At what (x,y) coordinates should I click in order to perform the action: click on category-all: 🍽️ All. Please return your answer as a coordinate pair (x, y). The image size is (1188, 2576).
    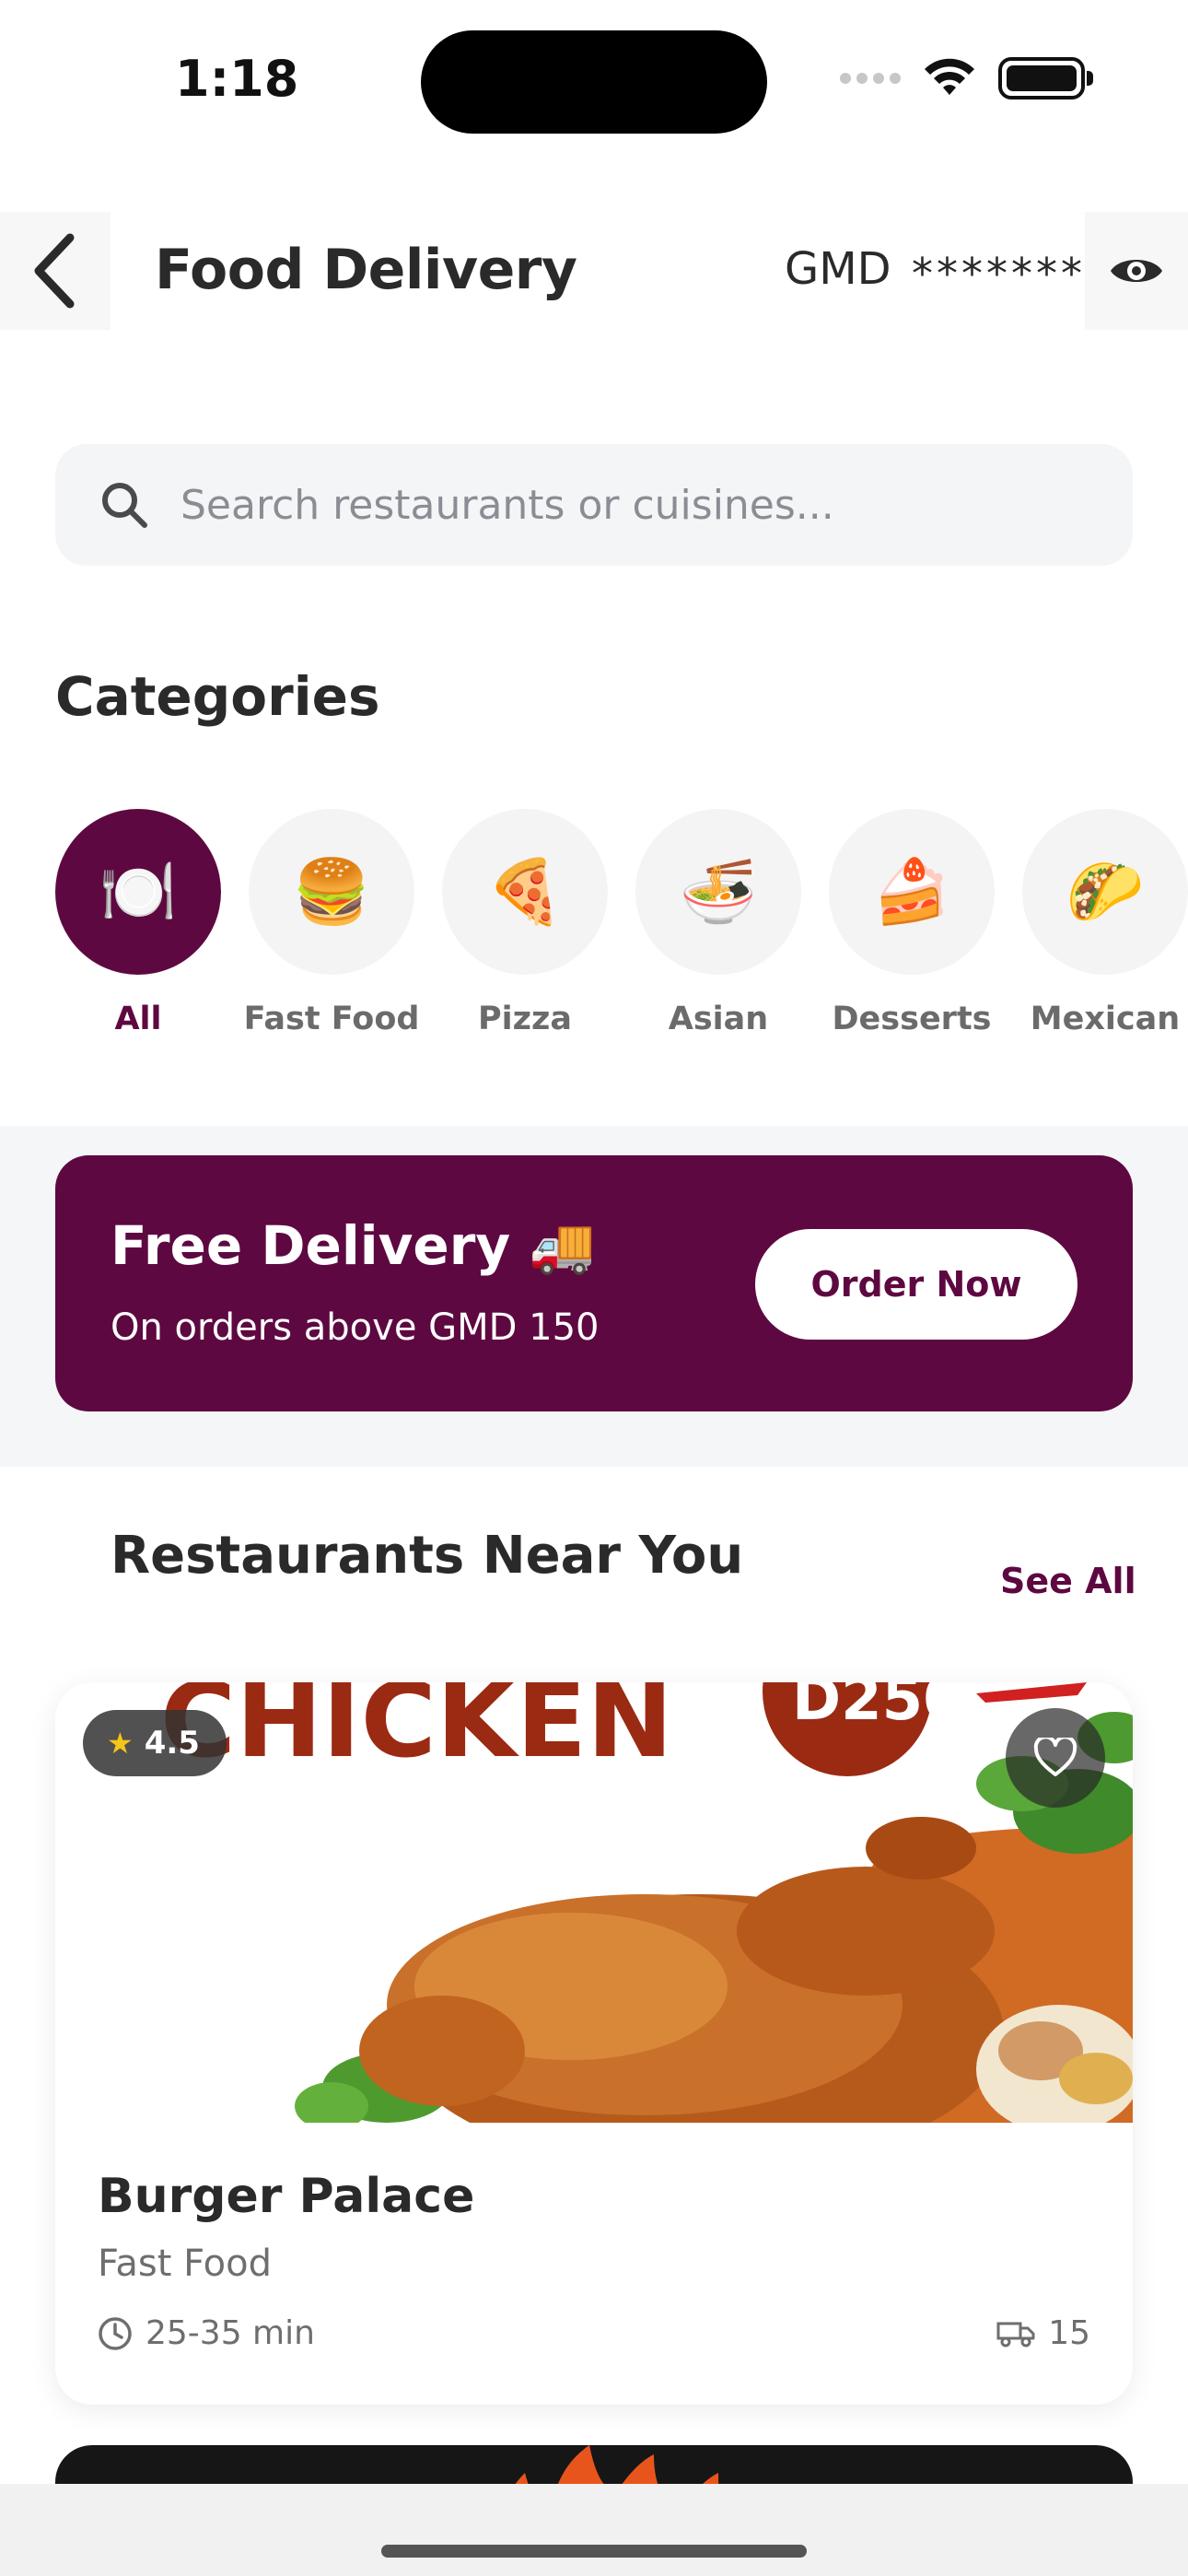
    Looking at the image, I should click on (138, 923).